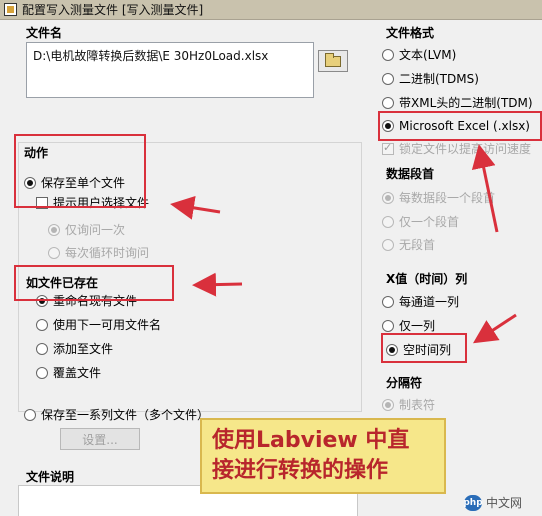  What do you see at coordinates (300, 470) in the screenshot?
I see `callout-line-2: 接进行转换的操作` at bounding box center [300, 470].